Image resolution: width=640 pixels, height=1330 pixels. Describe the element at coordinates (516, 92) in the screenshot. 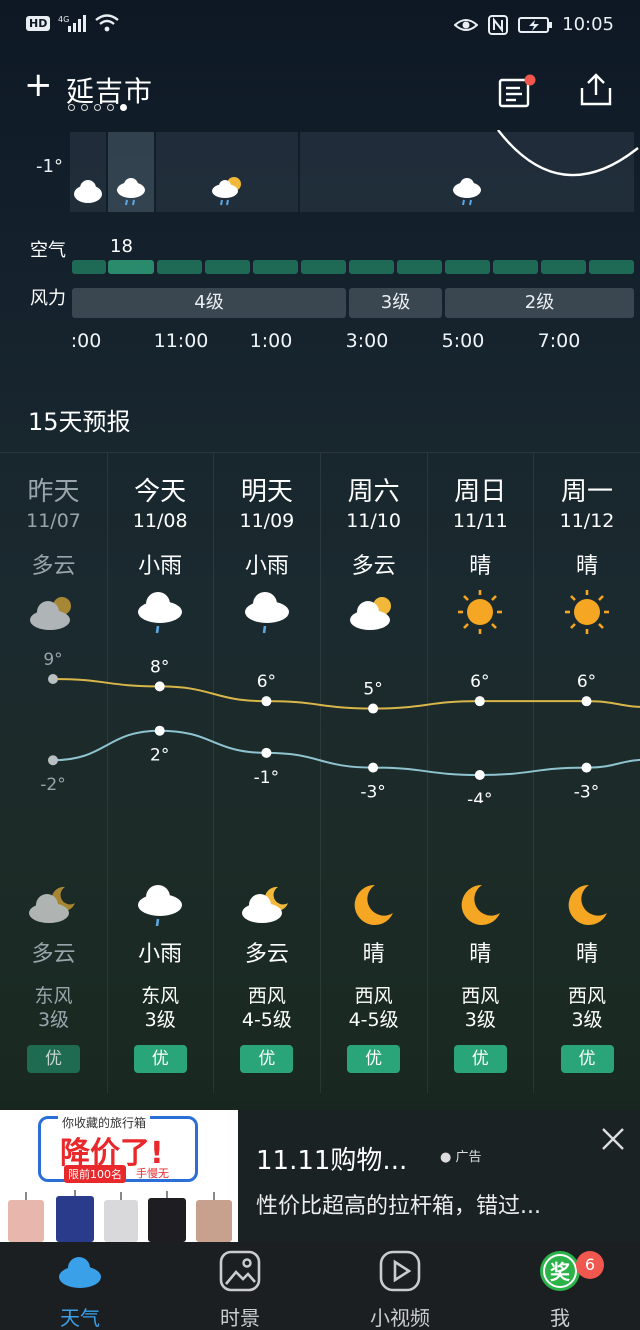

I see `news-button` at that location.